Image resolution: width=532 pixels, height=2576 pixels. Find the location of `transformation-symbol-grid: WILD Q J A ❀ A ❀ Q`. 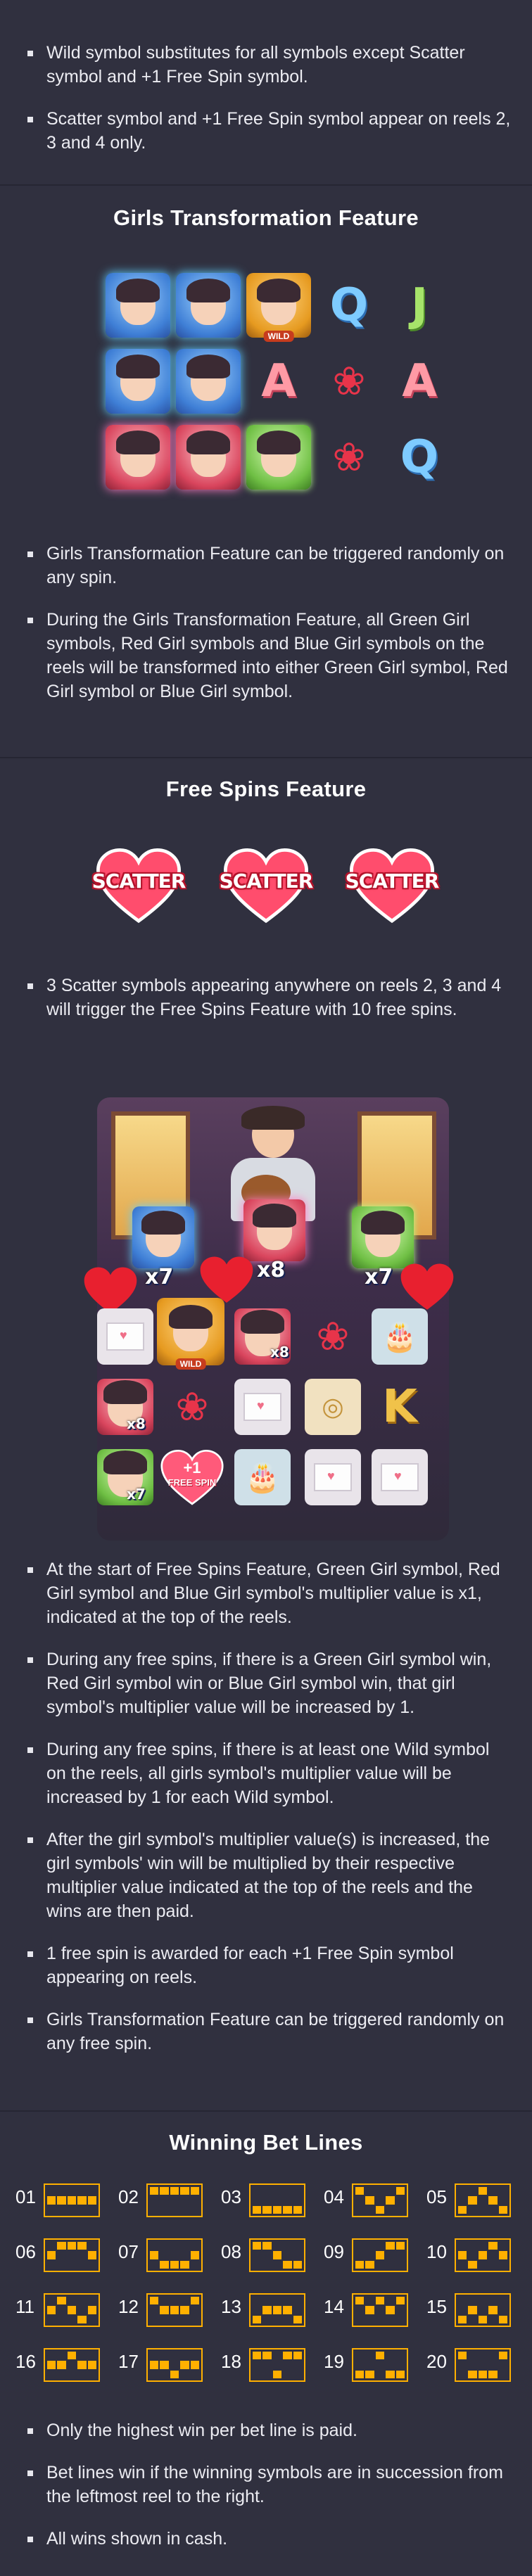

transformation-symbol-grid: WILD Q J A ❀ A ❀ Q is located at coordinates (266, 392).